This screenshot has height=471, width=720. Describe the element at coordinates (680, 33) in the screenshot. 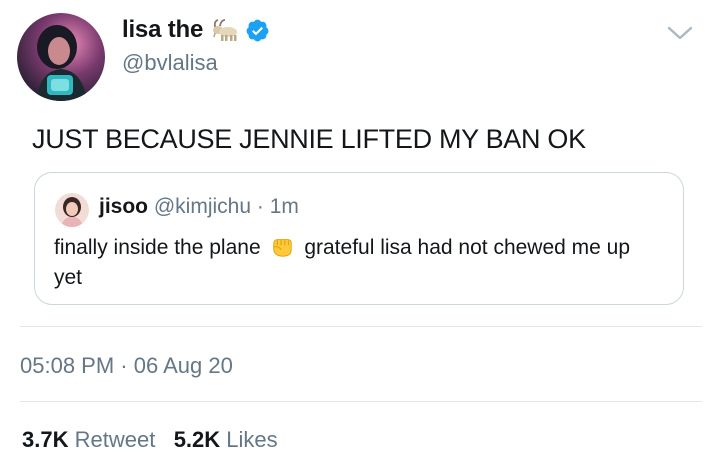

I see `chevron-down-icon` at that location.